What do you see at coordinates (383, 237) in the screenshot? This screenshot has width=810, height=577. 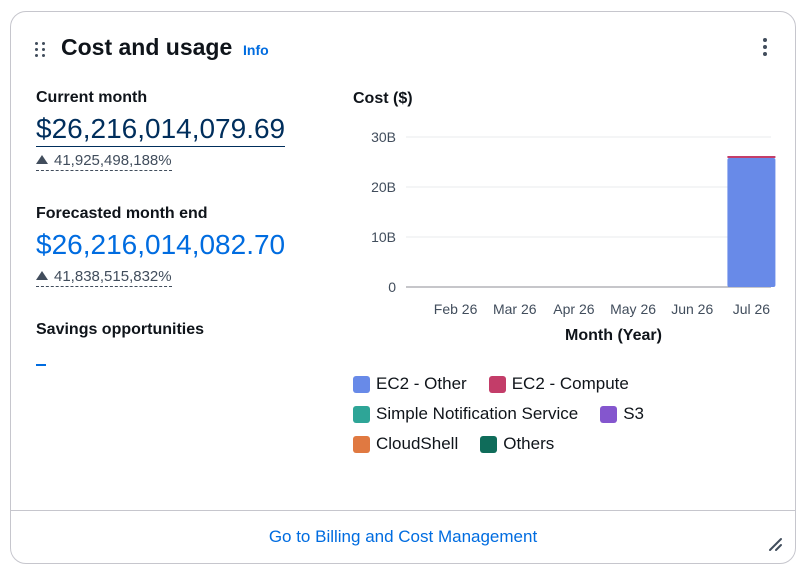 I see `y-tick-label: 10B` at bounding box center [383, 237].